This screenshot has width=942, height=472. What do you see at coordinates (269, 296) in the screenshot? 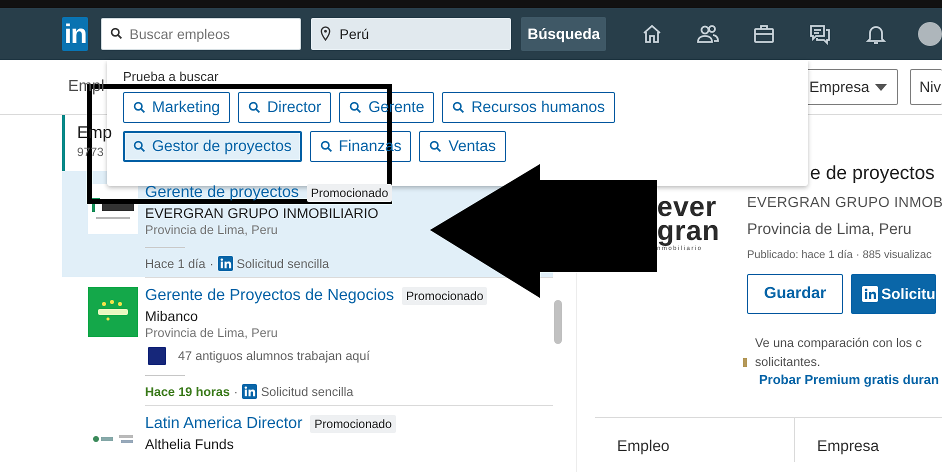
I see `job-title: Gerente de Proyectos de Negocios` at bounding box center [269, 296].